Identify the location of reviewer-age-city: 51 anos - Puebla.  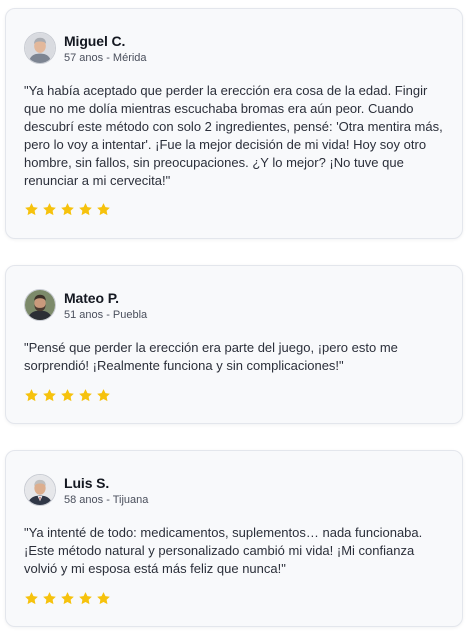
(106, 314).